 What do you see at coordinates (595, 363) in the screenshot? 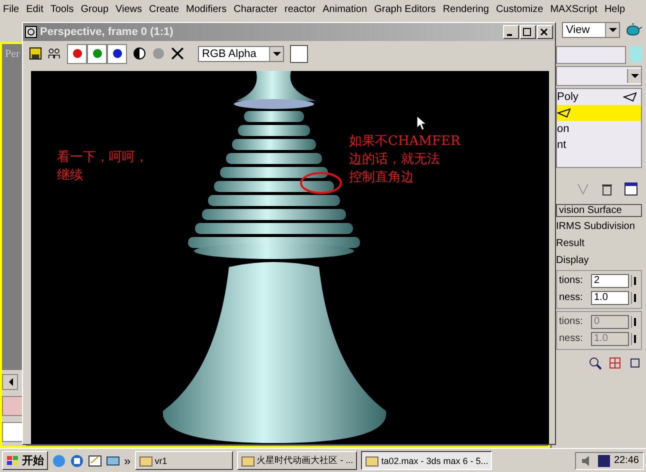
I see `zoom-icon` at bounding box center [595, 363].